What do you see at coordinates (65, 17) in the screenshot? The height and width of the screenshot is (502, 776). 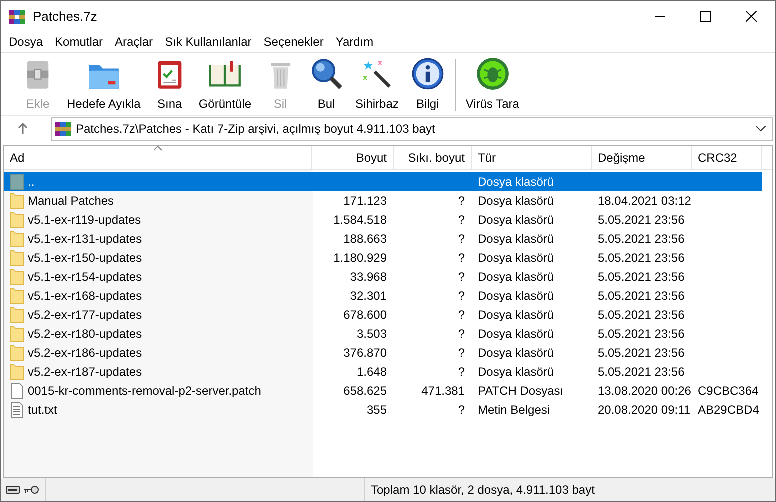 I see `window-title: Patches.7z` at bounding box center [65, 17].